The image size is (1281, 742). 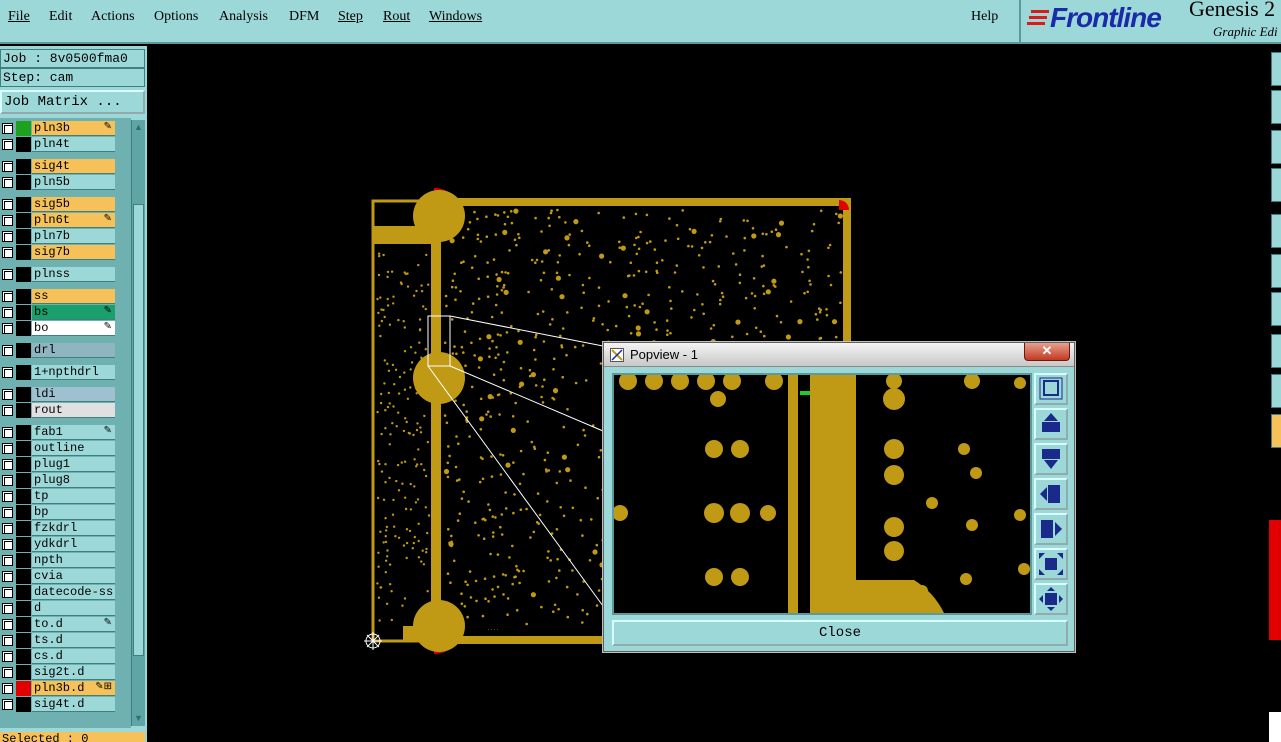 I want to click on layer-scrollbar: ▲ ▼, so click(x=138, y=423).